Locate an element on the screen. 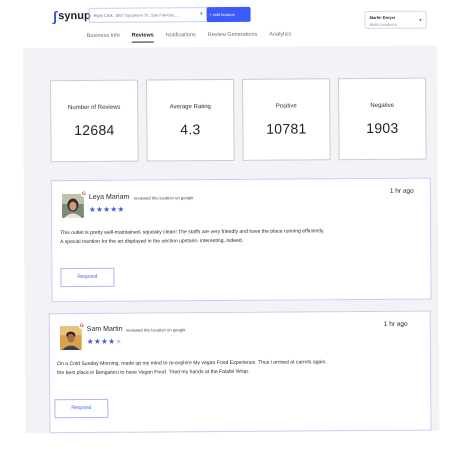  stat-value: 12684 is located at coordinates (94, 130).